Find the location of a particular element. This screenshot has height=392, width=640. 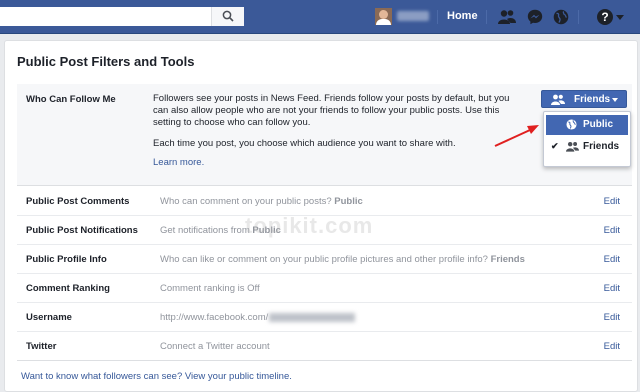

blurred-username is located at coordinates (312, 317).